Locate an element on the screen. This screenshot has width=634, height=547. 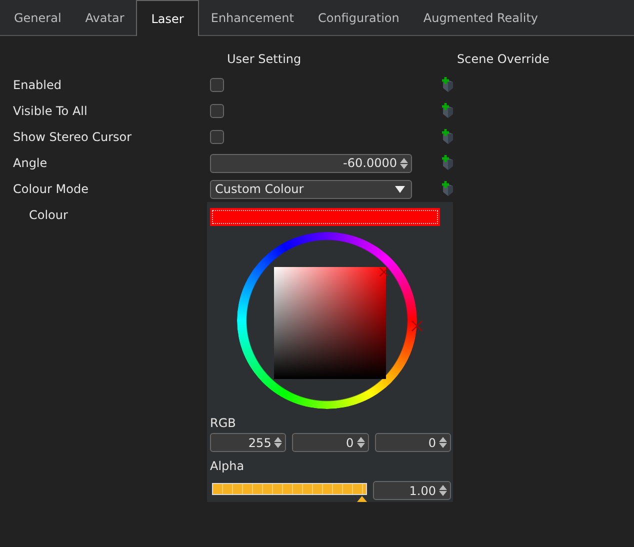
setting-label: Show Stereo Cursor is located at coordinates (73, 137).